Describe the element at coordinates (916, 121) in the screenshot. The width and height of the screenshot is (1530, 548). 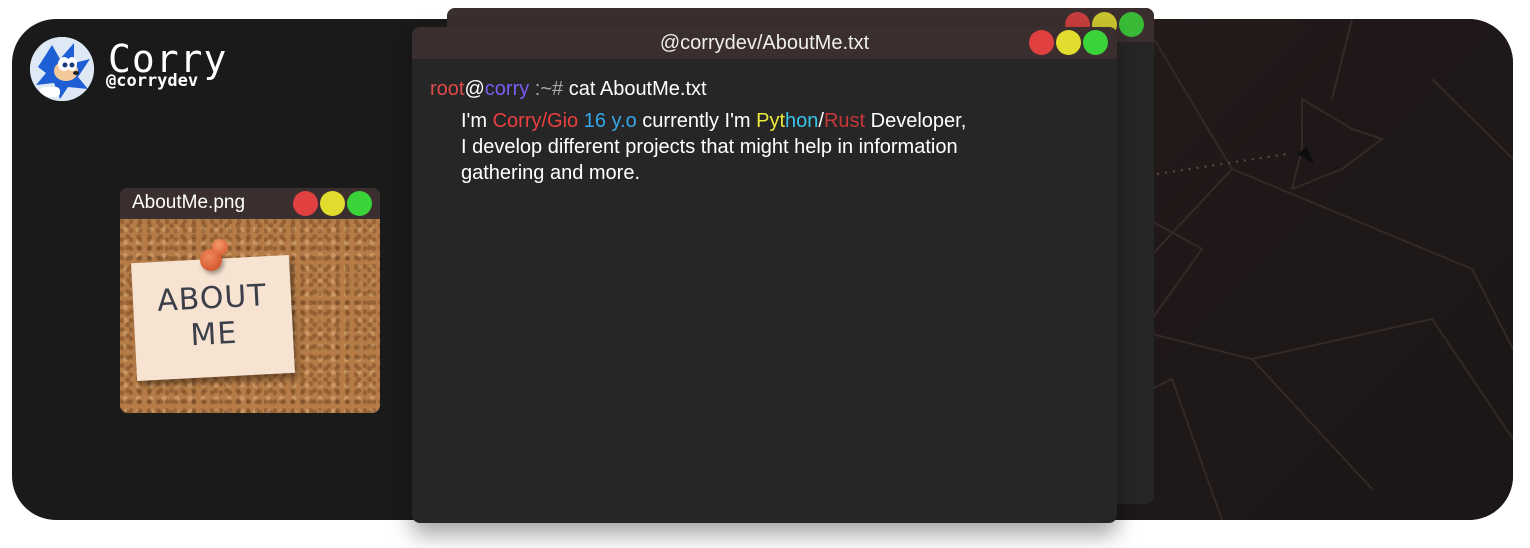
I see `output-text: Developer,` at that location.